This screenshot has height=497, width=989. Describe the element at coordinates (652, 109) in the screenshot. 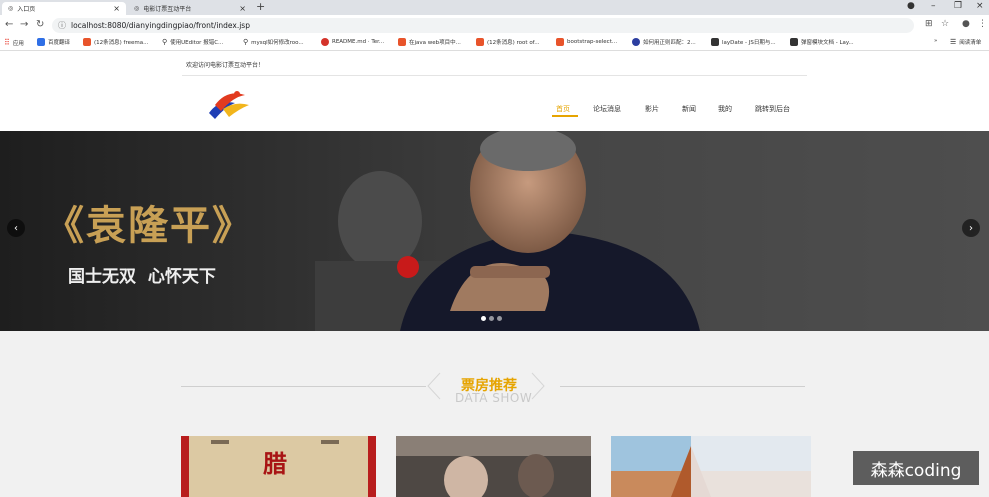

I see `nav-movies: 影片` at that location.